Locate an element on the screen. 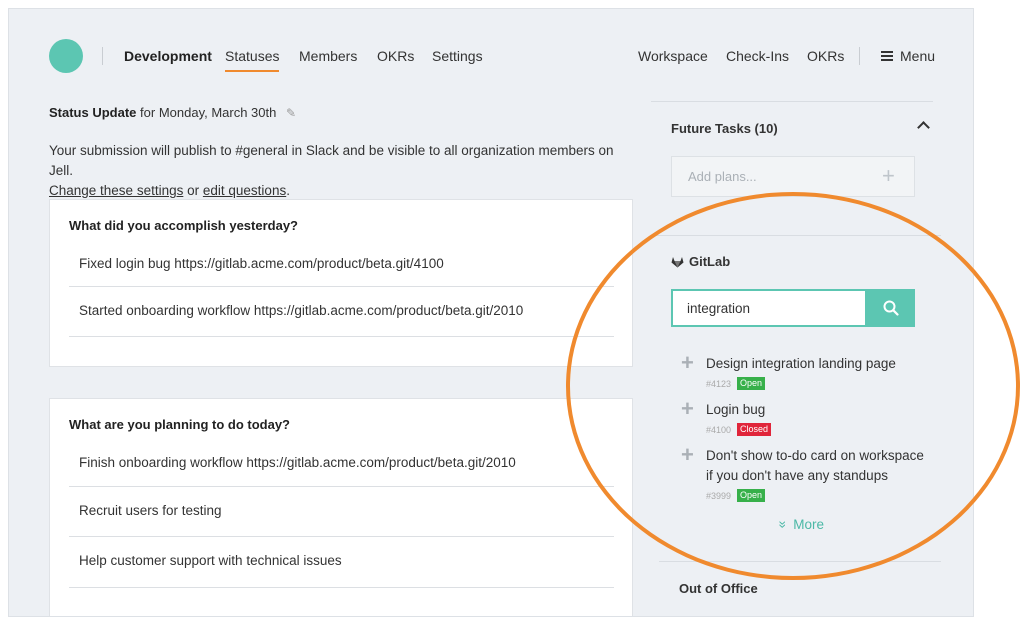  gitlab-search-input is located at coordinates (765, 308).